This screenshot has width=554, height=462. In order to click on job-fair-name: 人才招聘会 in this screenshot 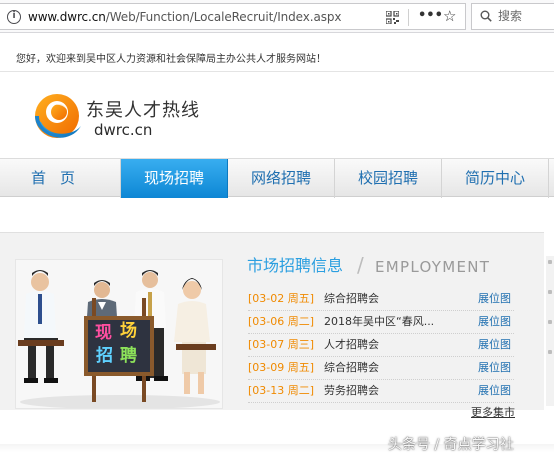, I will do `click(351, 345)`.